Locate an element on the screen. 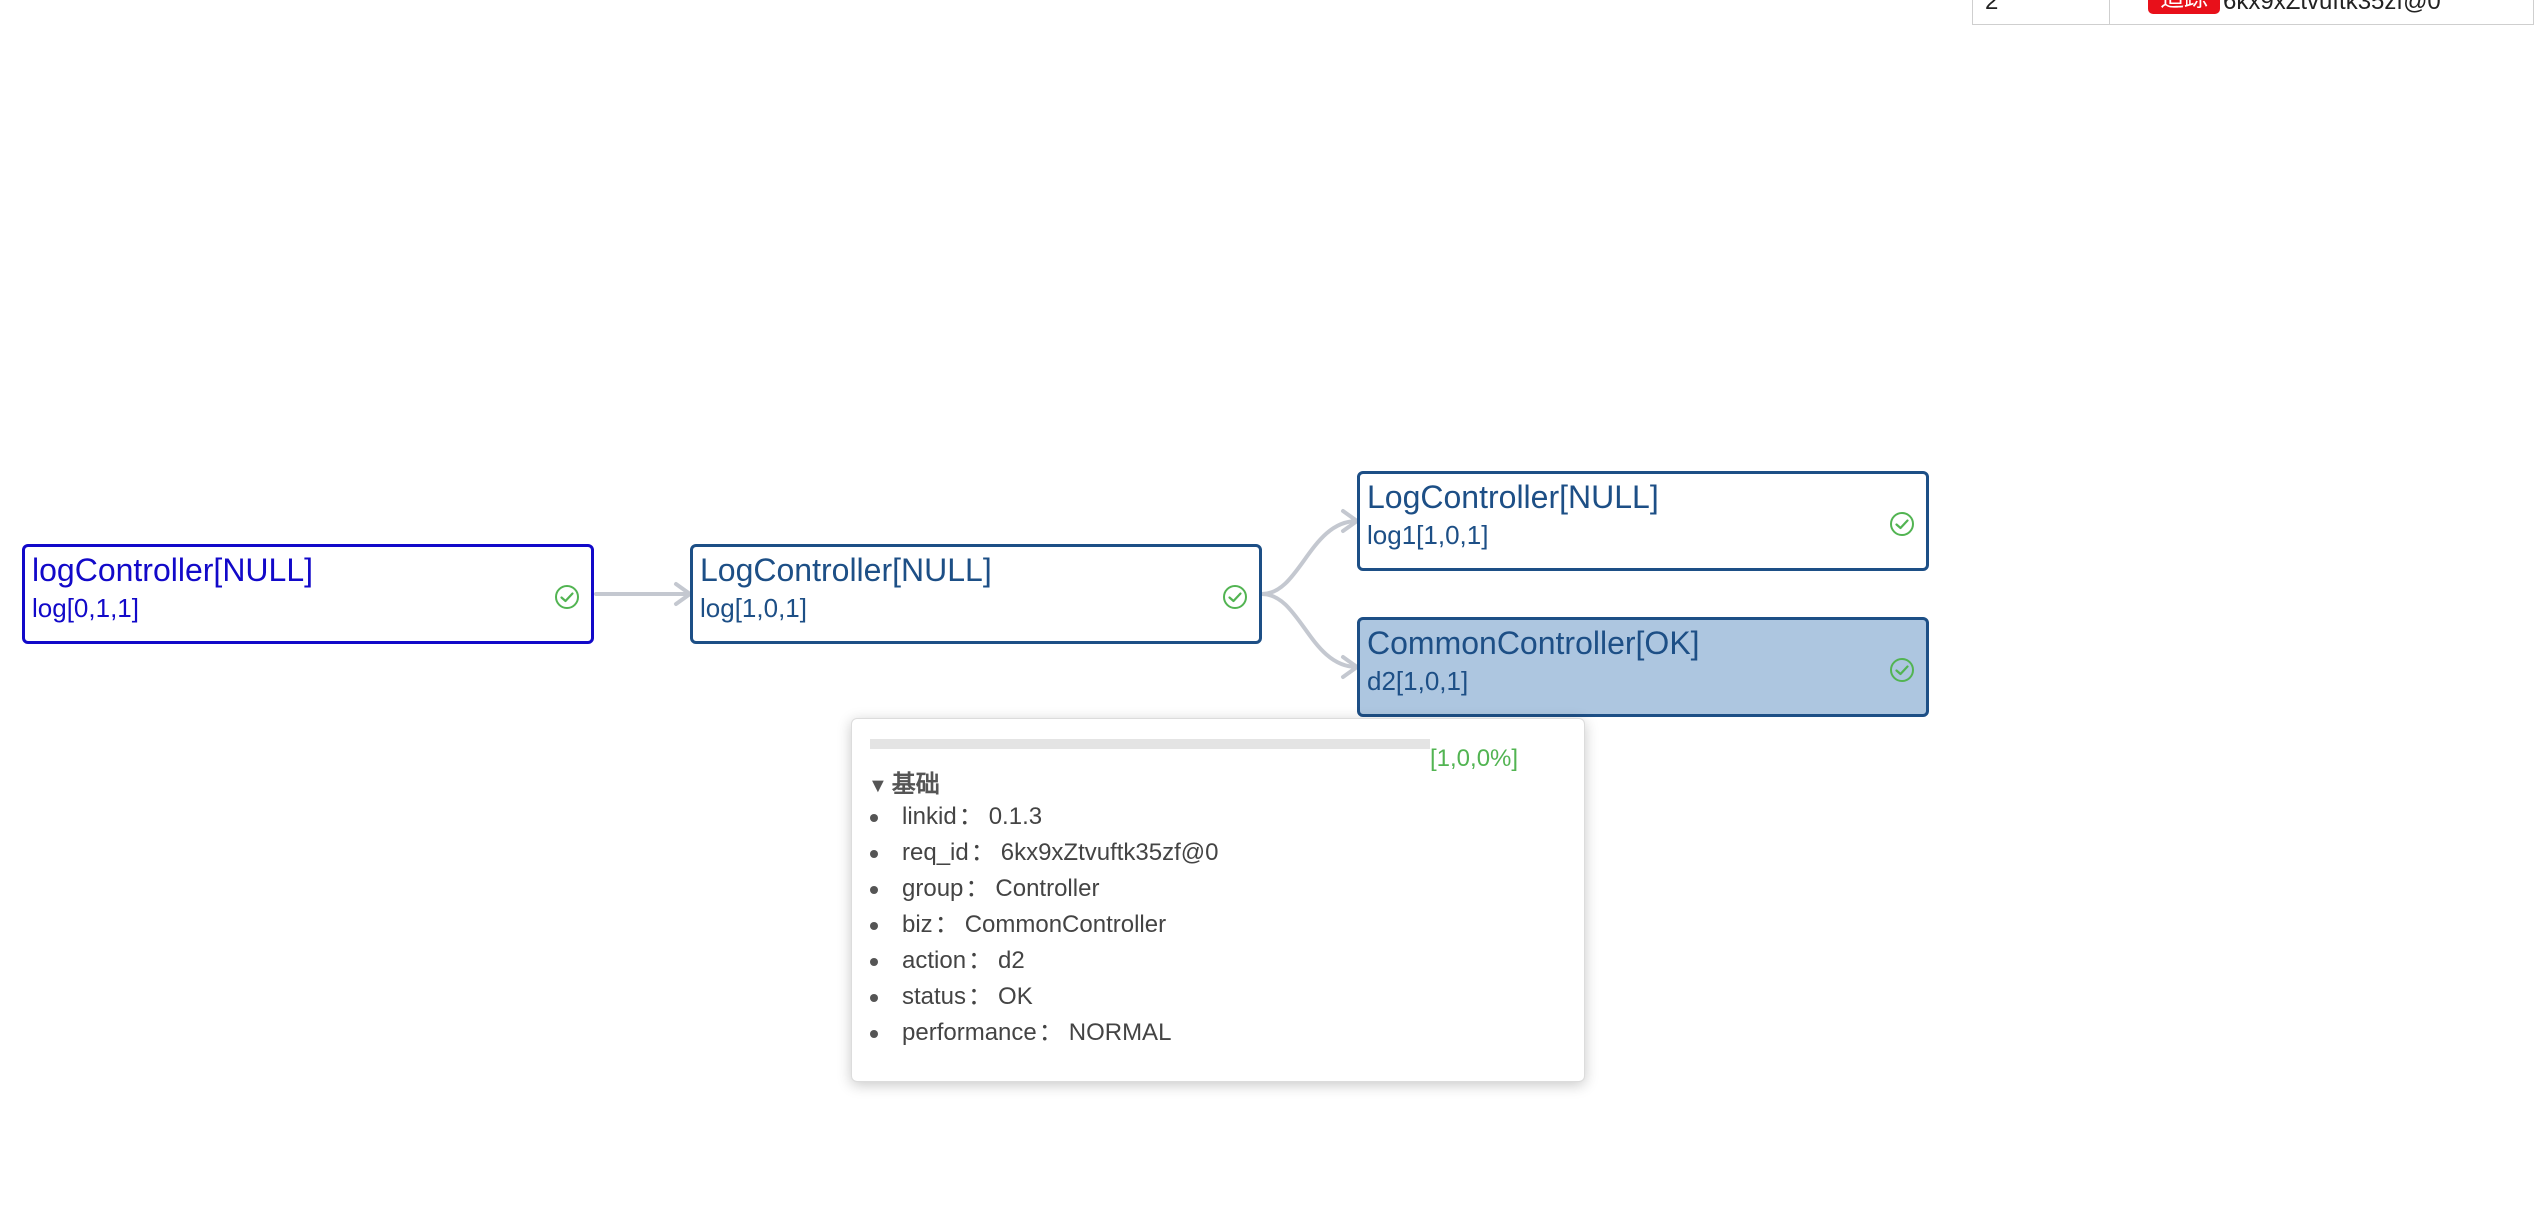  node-subtitle: log[1,0,1] is located at coordinates (753, 608).